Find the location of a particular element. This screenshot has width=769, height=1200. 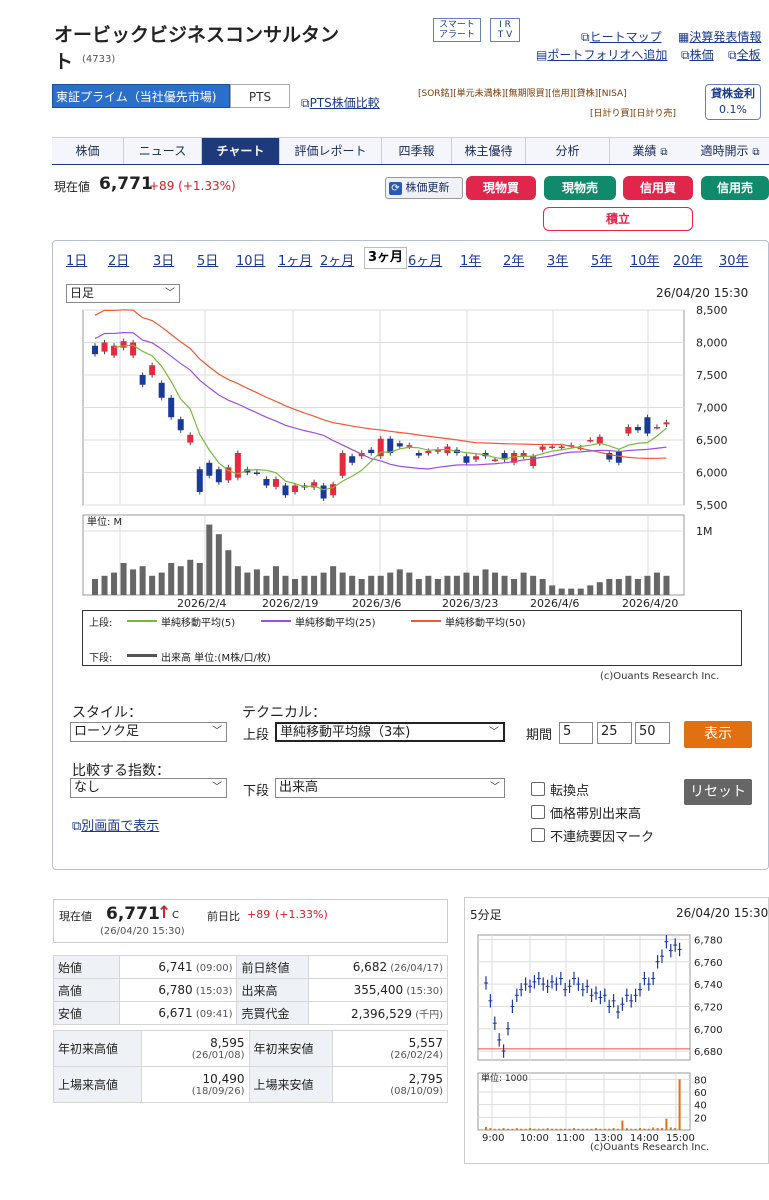

stock-price-label: 株価 is located at coordinates (701, 55).